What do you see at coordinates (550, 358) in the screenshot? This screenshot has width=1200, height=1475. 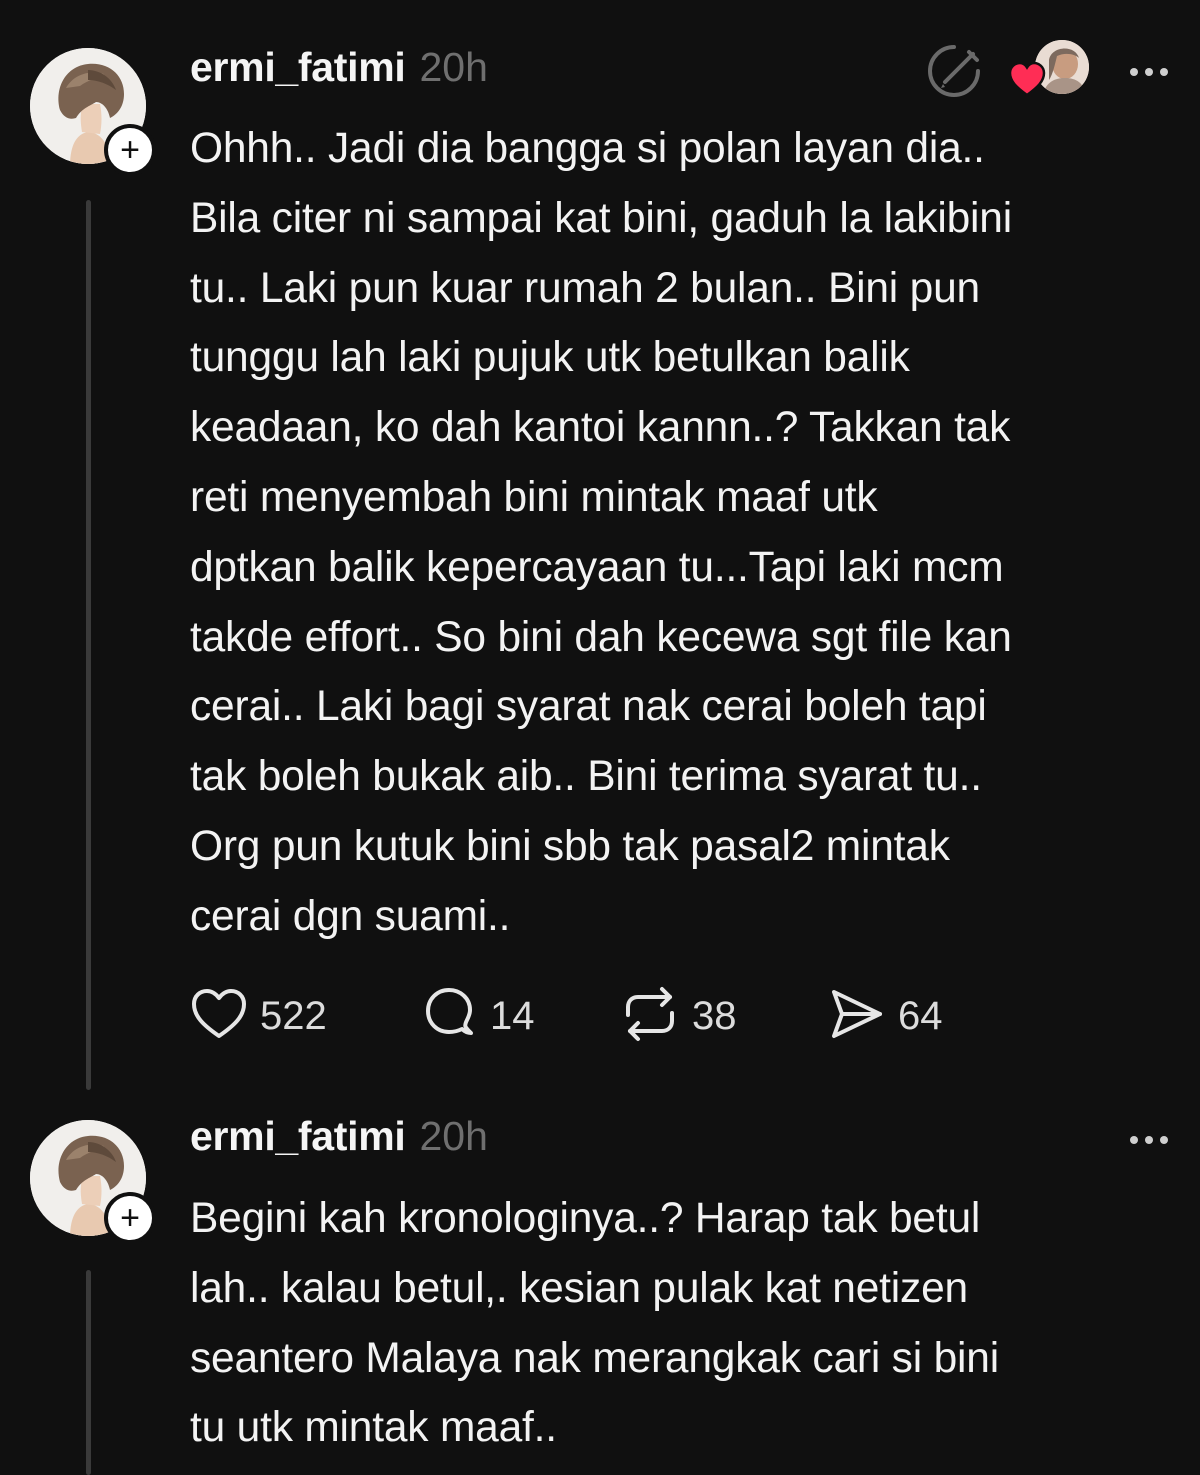 I see `post-text-line: tunggu lah laki pujuk utk betulkan balik` at bounding box center [550, 358].